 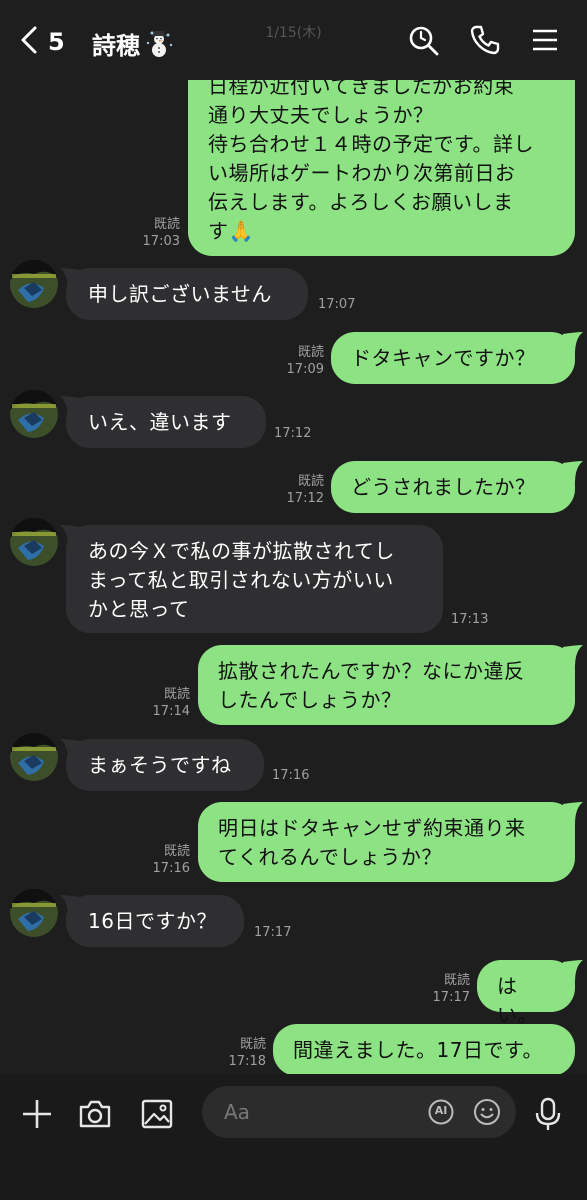 I want to click on message-line: まって私と取引されない方がいい, so click(x=241, y=580).